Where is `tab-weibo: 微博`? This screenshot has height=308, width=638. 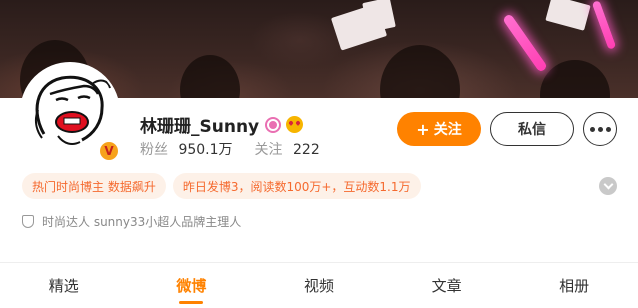
tab-weibo: 微博 is located at coordinates (192, 285).